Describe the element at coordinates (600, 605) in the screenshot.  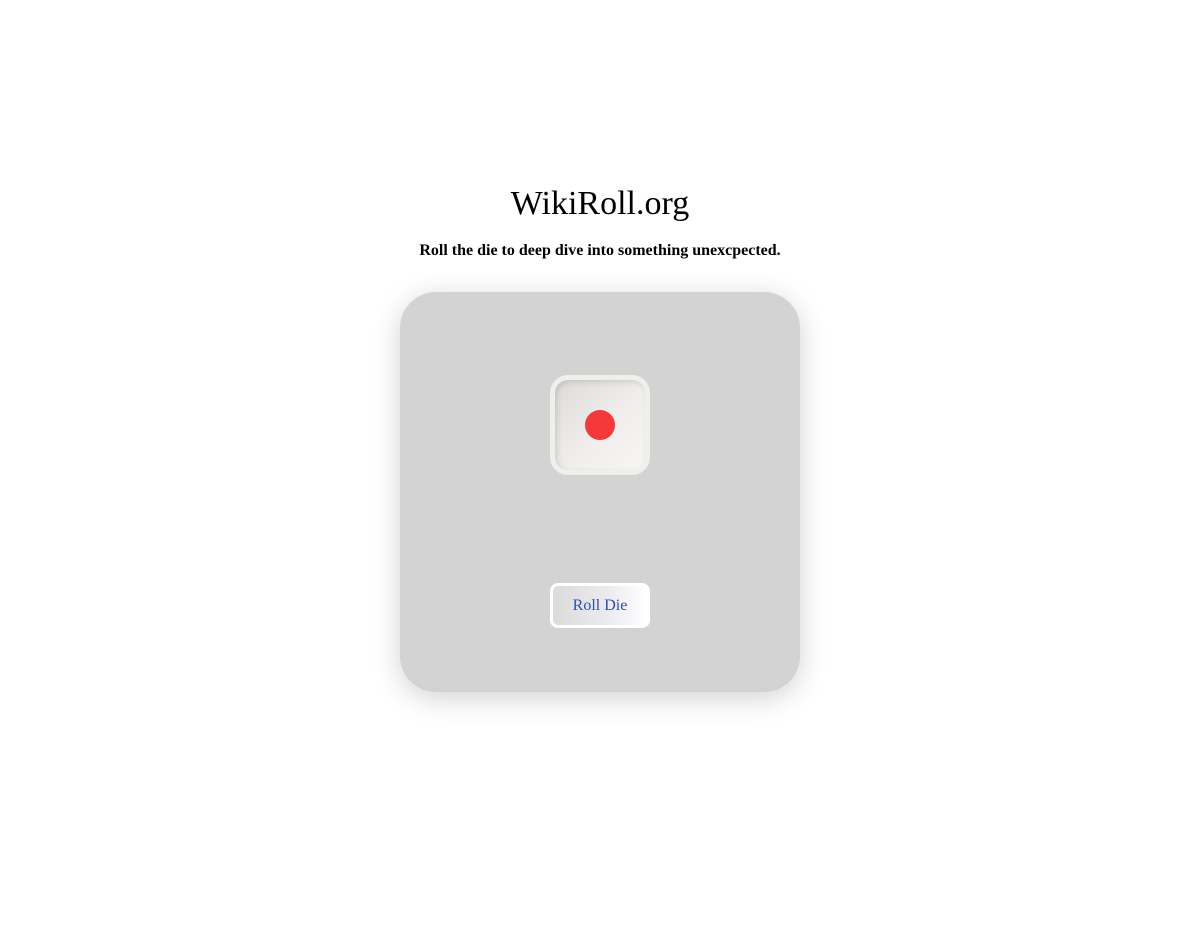
I see `roll-die-button: Roll Die` at that location.